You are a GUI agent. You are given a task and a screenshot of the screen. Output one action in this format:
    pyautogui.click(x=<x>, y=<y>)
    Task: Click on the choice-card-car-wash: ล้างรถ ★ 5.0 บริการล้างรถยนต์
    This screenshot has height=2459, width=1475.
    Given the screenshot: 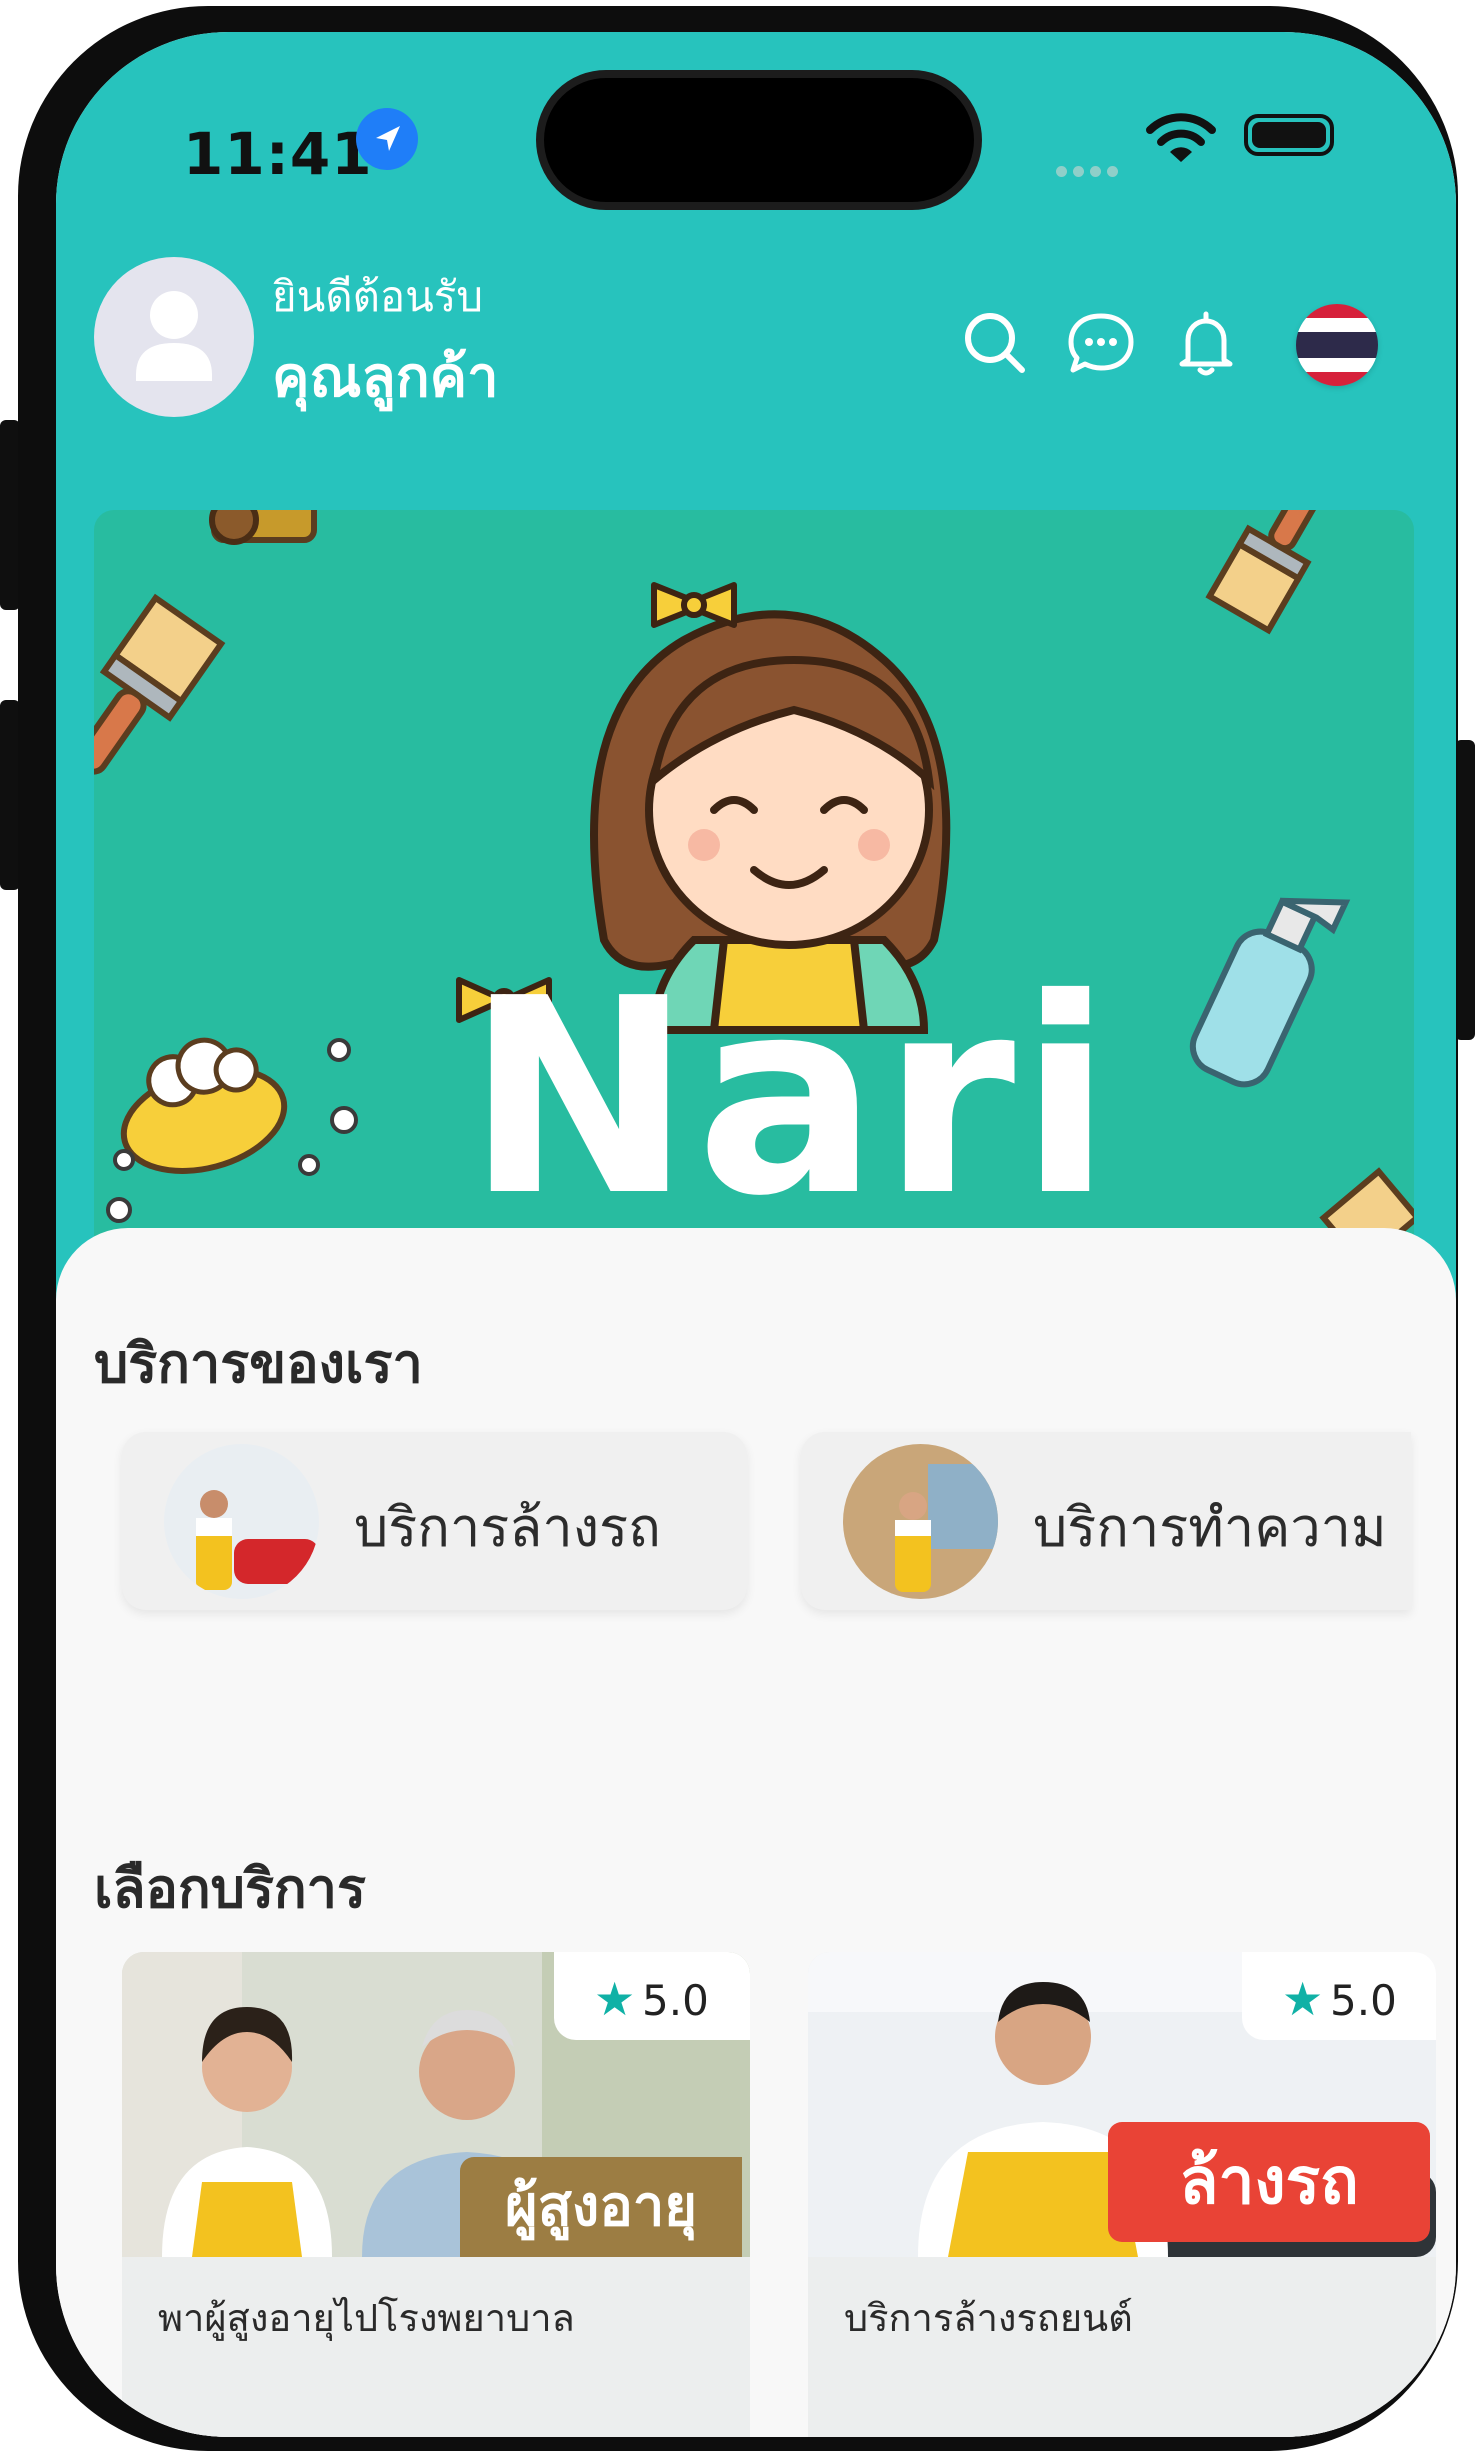 What is the action you would take?
    pyautogui.click(x=1122, y=2194)
    